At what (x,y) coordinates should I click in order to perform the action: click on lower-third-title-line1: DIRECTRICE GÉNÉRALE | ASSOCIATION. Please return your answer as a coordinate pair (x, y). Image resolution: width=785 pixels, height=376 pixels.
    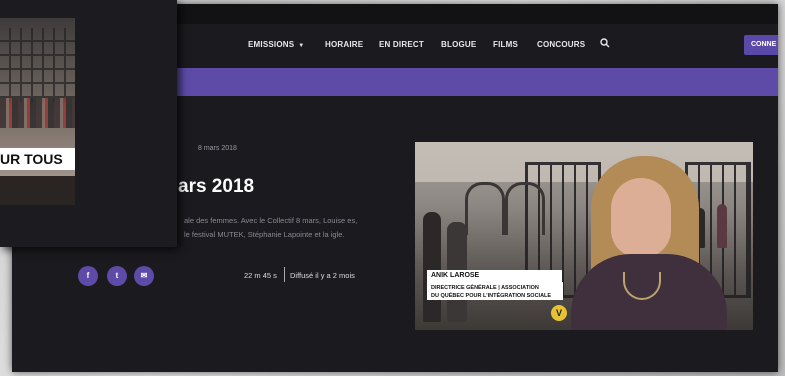
    Looking at the image, I should click on (485, 288).